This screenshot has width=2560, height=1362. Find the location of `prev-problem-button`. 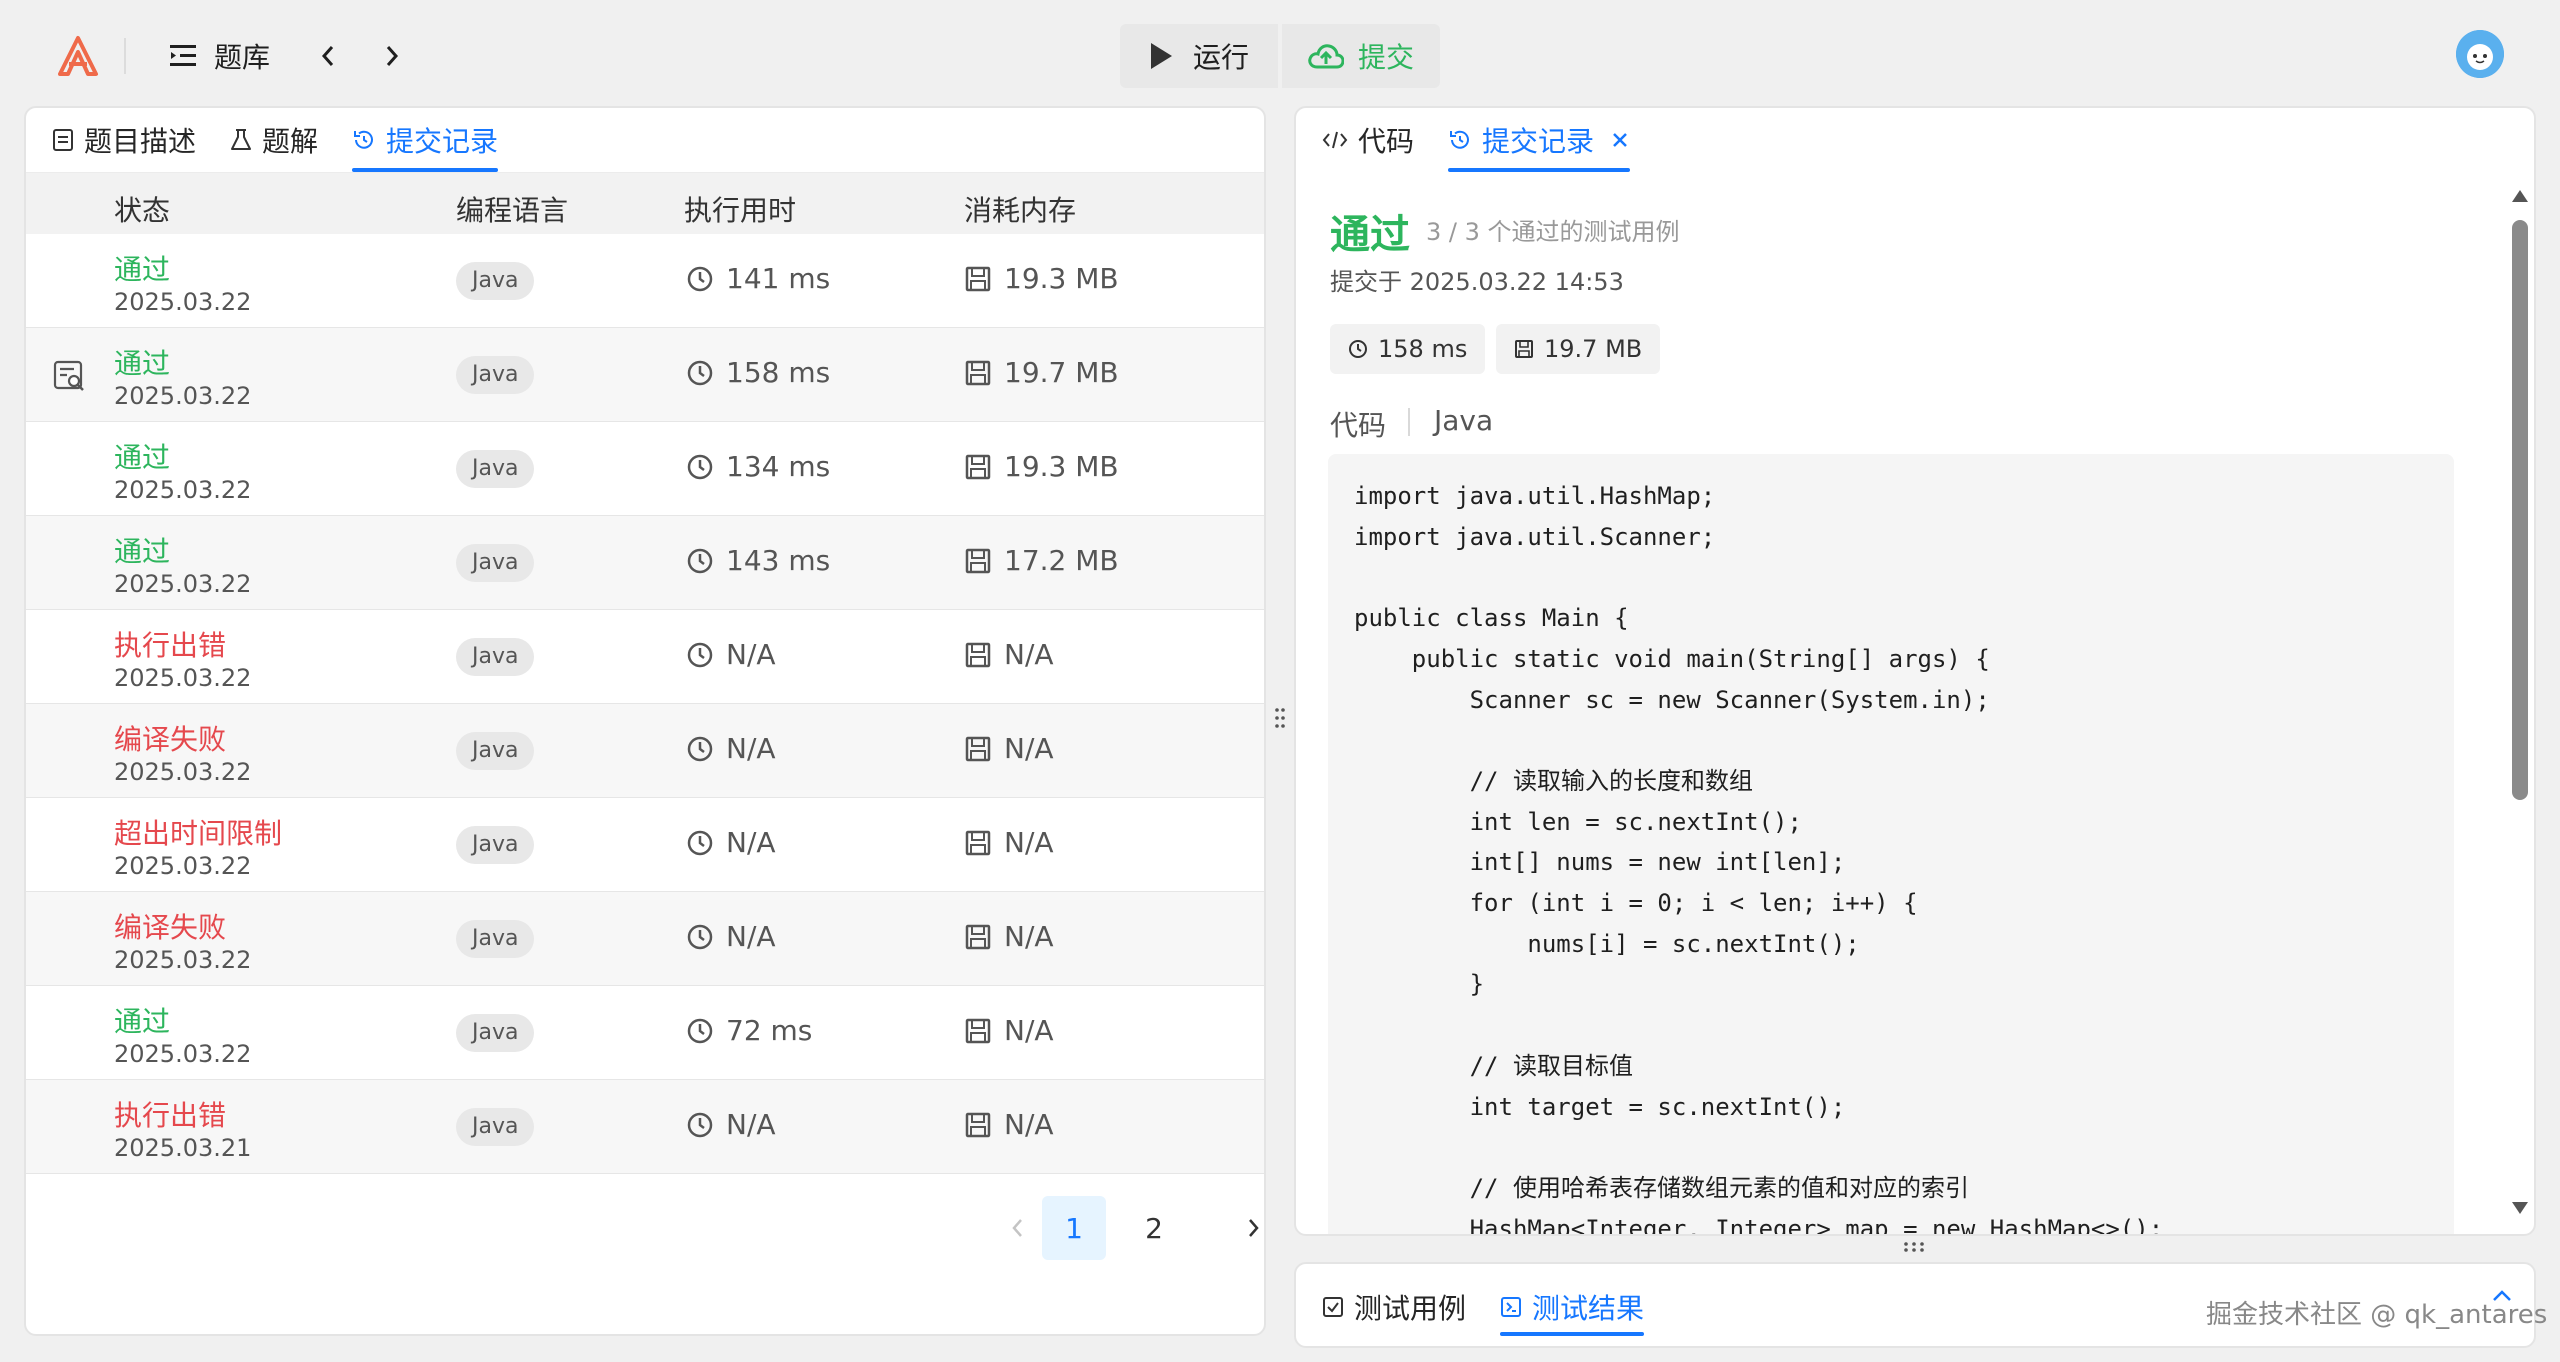

prev-problem-button is located at coordinates (328, 56).